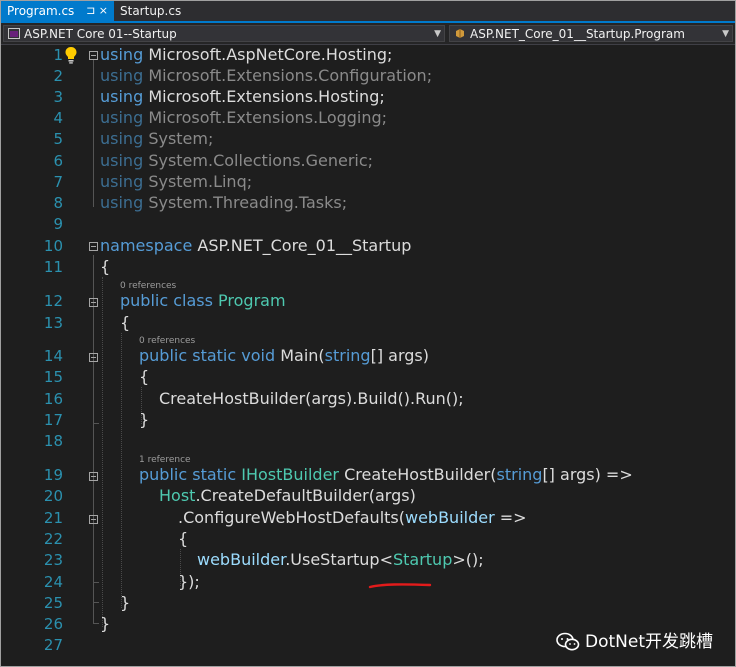 The height and width of the screenshot is (667, 736). What do you see at coordinates (105, 266) in the screenshot?
I see `code-line-11: {` at bounding box center [105, 266].